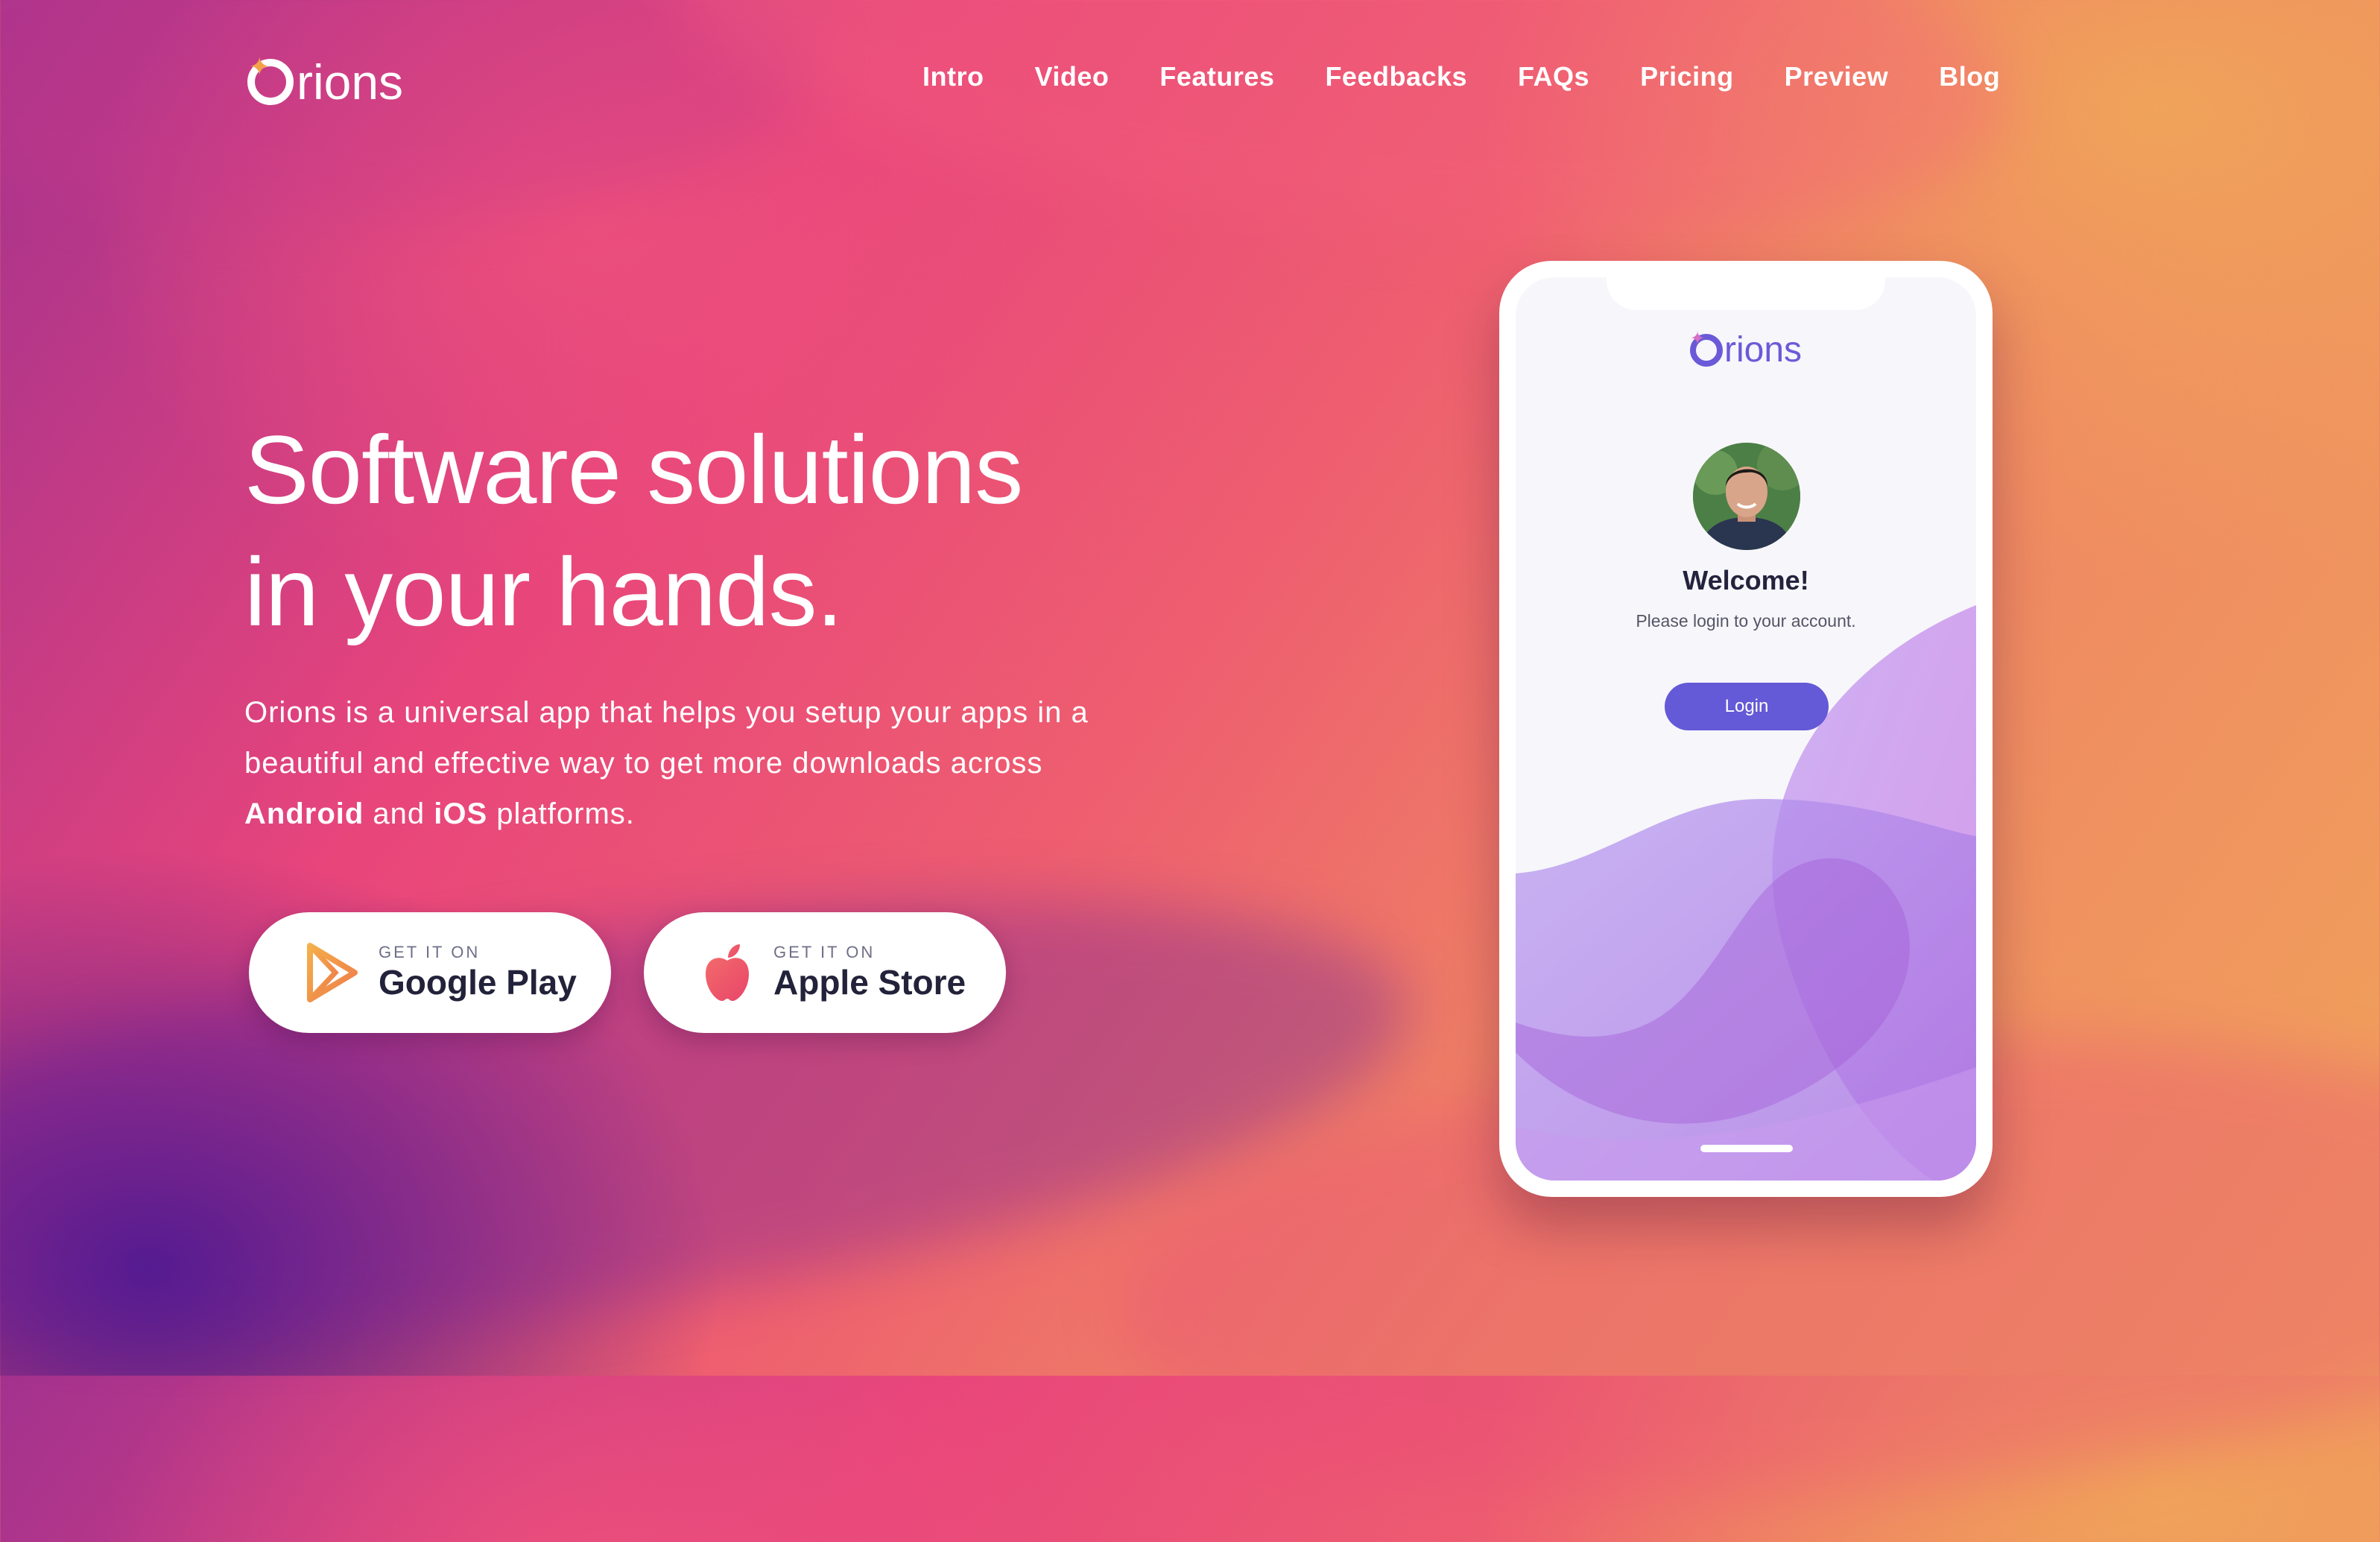 The image size is (2380, 1542). I want to click on logo-text: rions, so click(350, 82).